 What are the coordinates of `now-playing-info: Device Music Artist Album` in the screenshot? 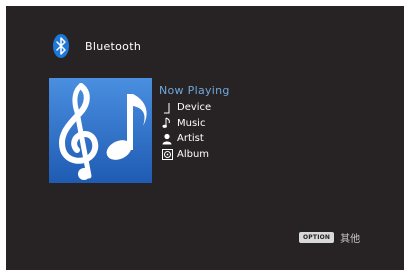 It's located at (186, 131).